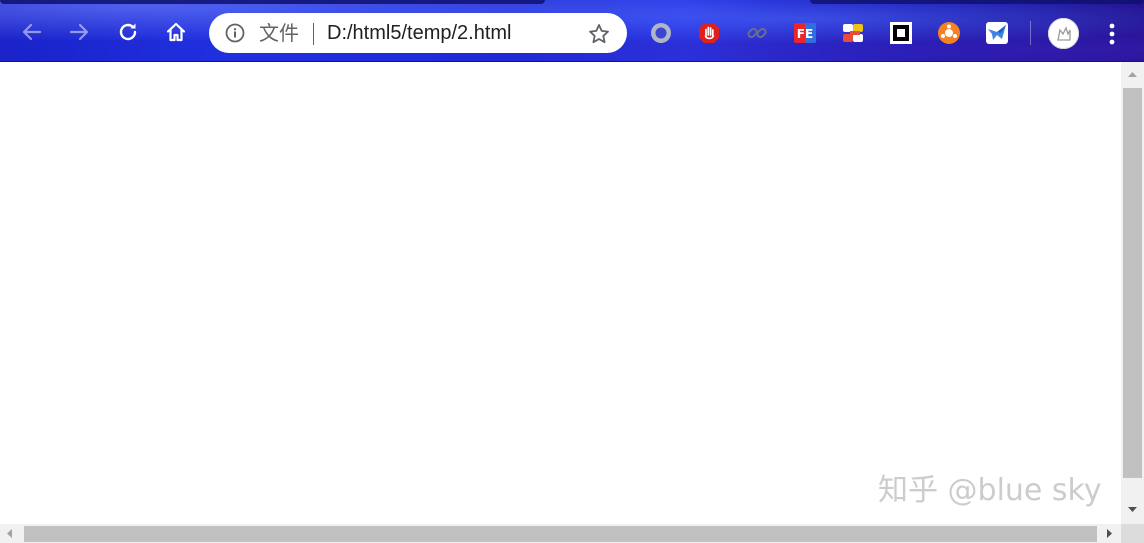  Describe the element at coordinates (997, 33) in the screenshot. I see `blue-bird-extension-icon` at that location.